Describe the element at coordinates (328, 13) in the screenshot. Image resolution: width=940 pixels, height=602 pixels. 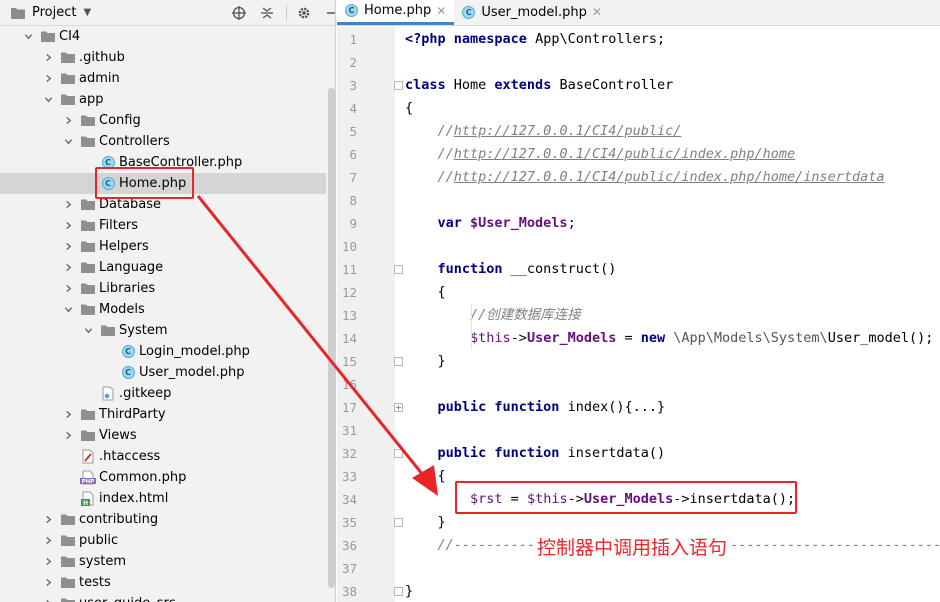
I see `hide-icon` at that location.